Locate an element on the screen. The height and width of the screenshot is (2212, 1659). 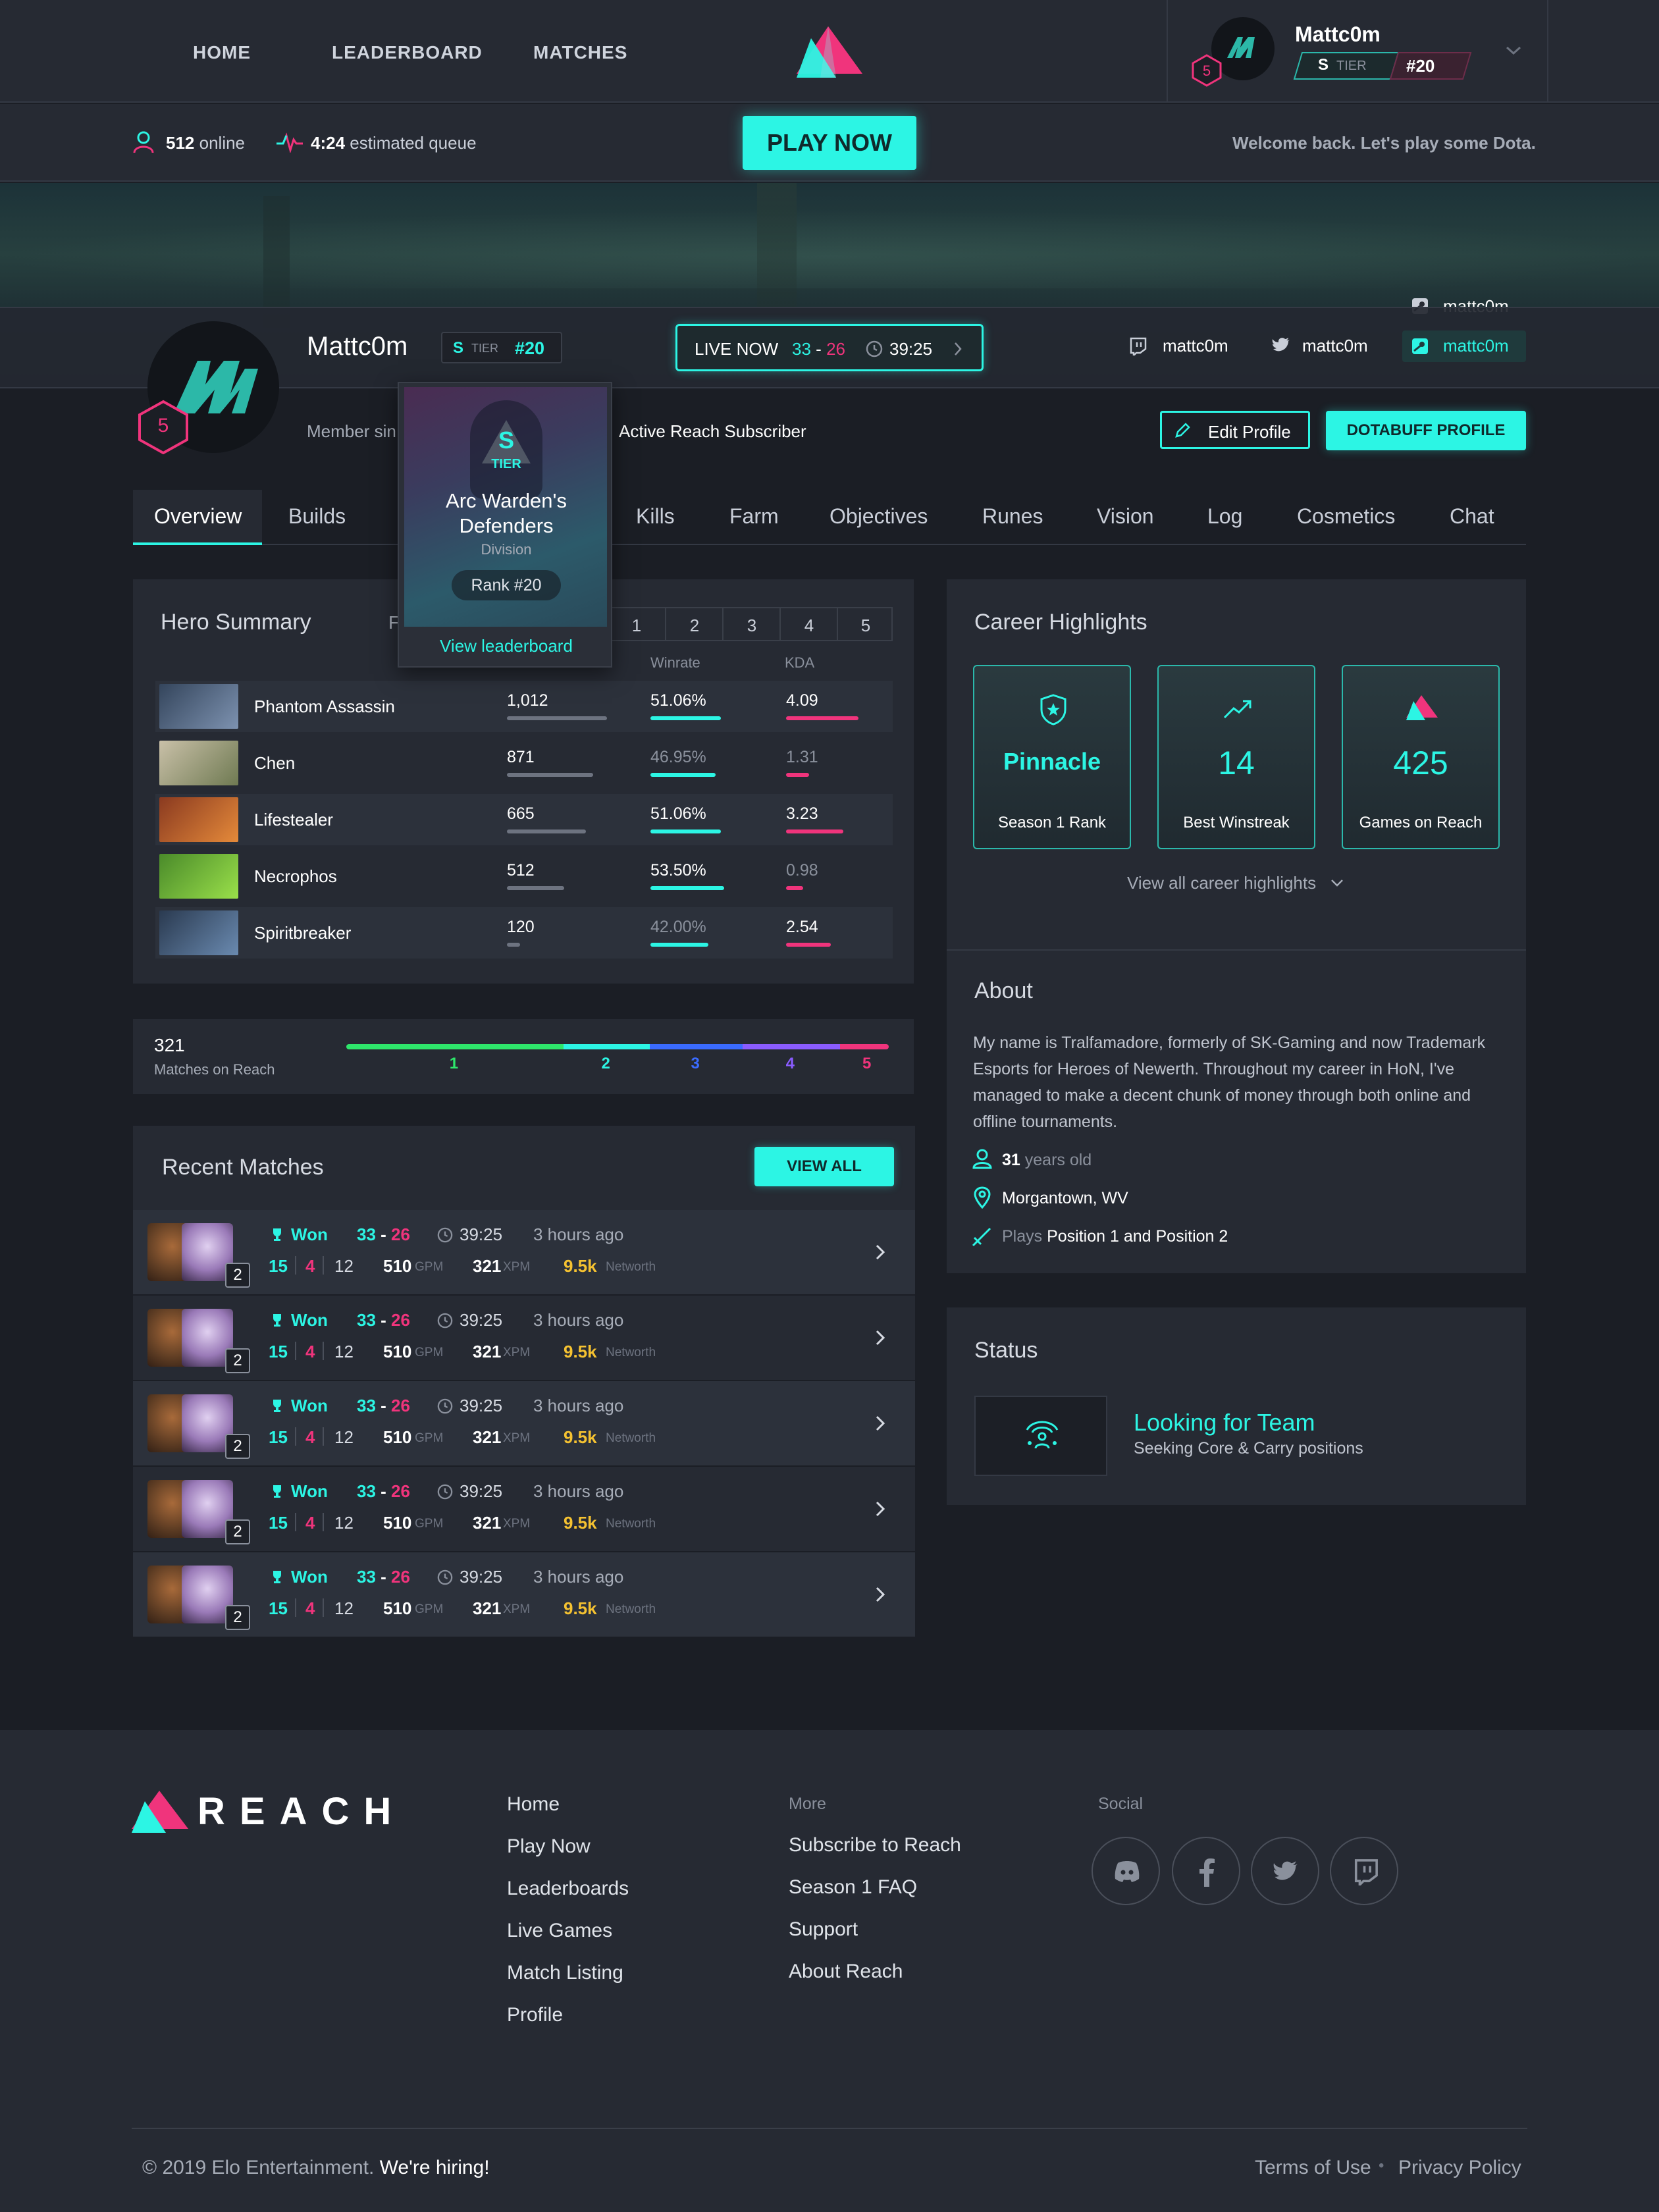
facebook-icon is located at coordinates (1207, 1873).